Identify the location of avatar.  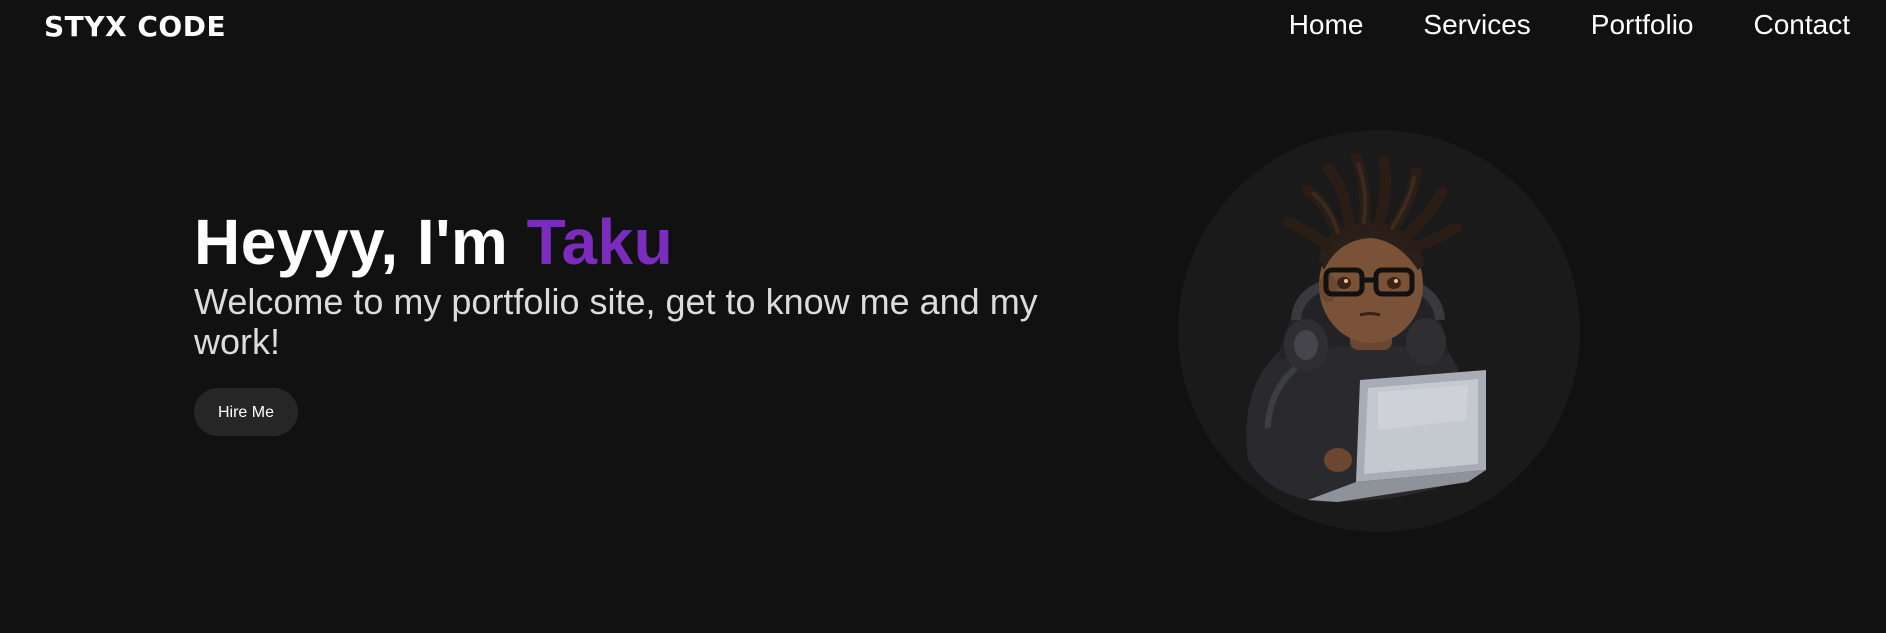
(1379, 331).